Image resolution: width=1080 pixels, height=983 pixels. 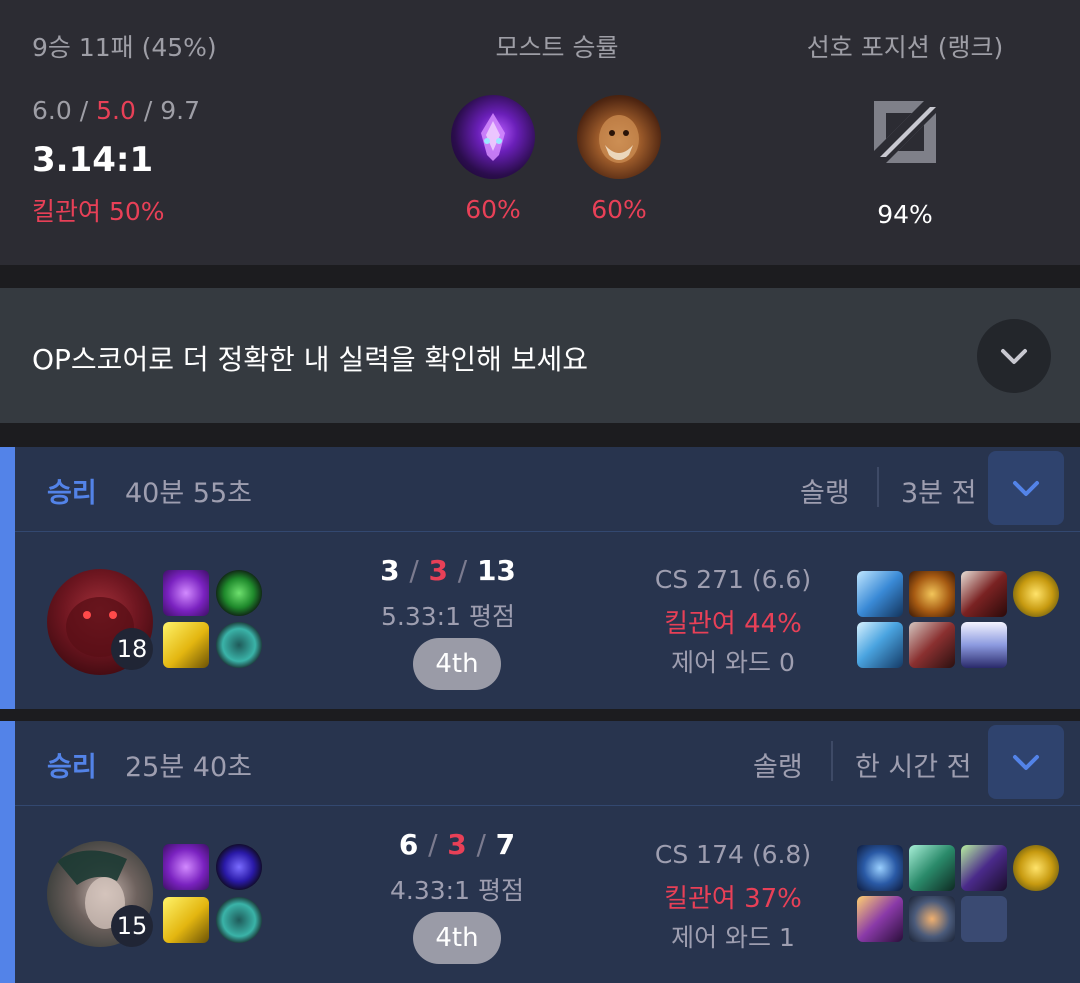 What do you see at coordinates (493, 209) in the screenshot?
I see `most-champion-winrate-1: 60%` at bounding box center [493, 209].